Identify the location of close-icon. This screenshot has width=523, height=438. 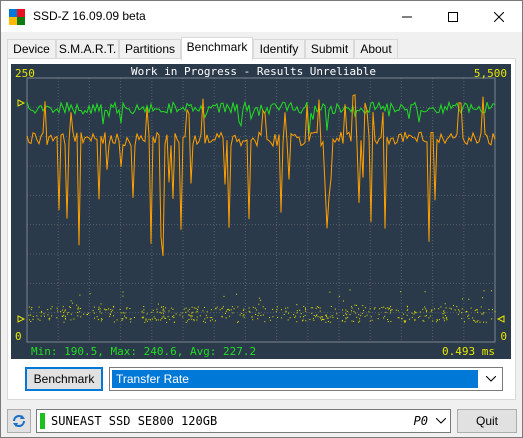
(499, 16).